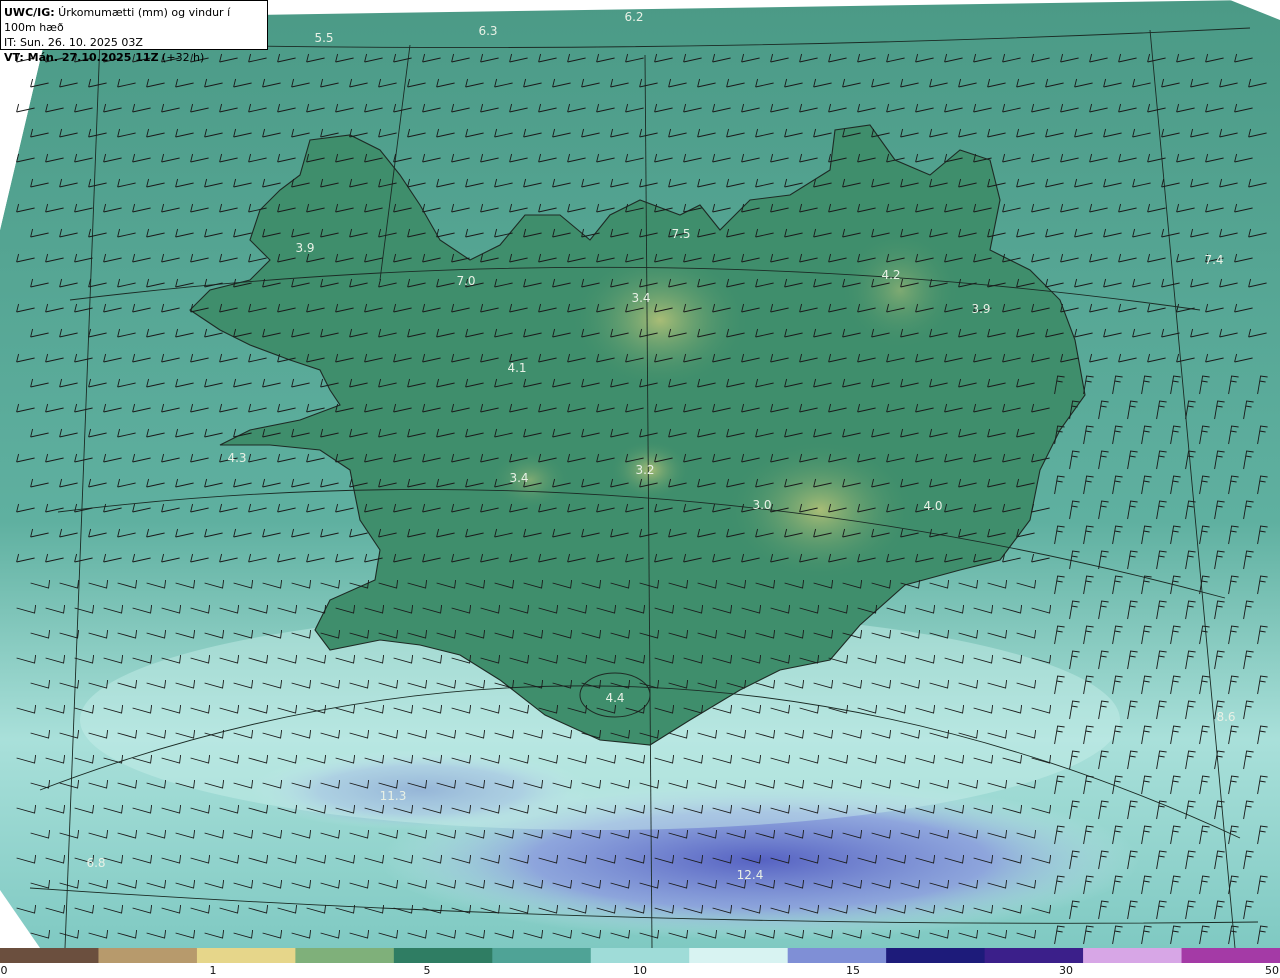 The height and width of the screenshot is (978, 1280). What do you see at coordinates (660, 320) in the screenshot?
I see `highland-north` at bounding box center [660, 320].